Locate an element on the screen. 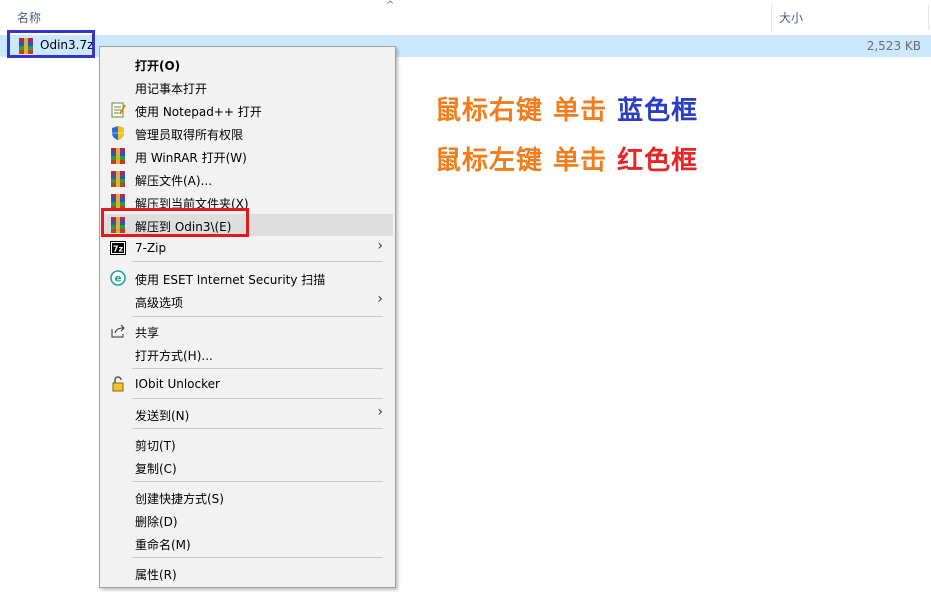  7zip-icon: 7z is located at coordinates (118, 248).